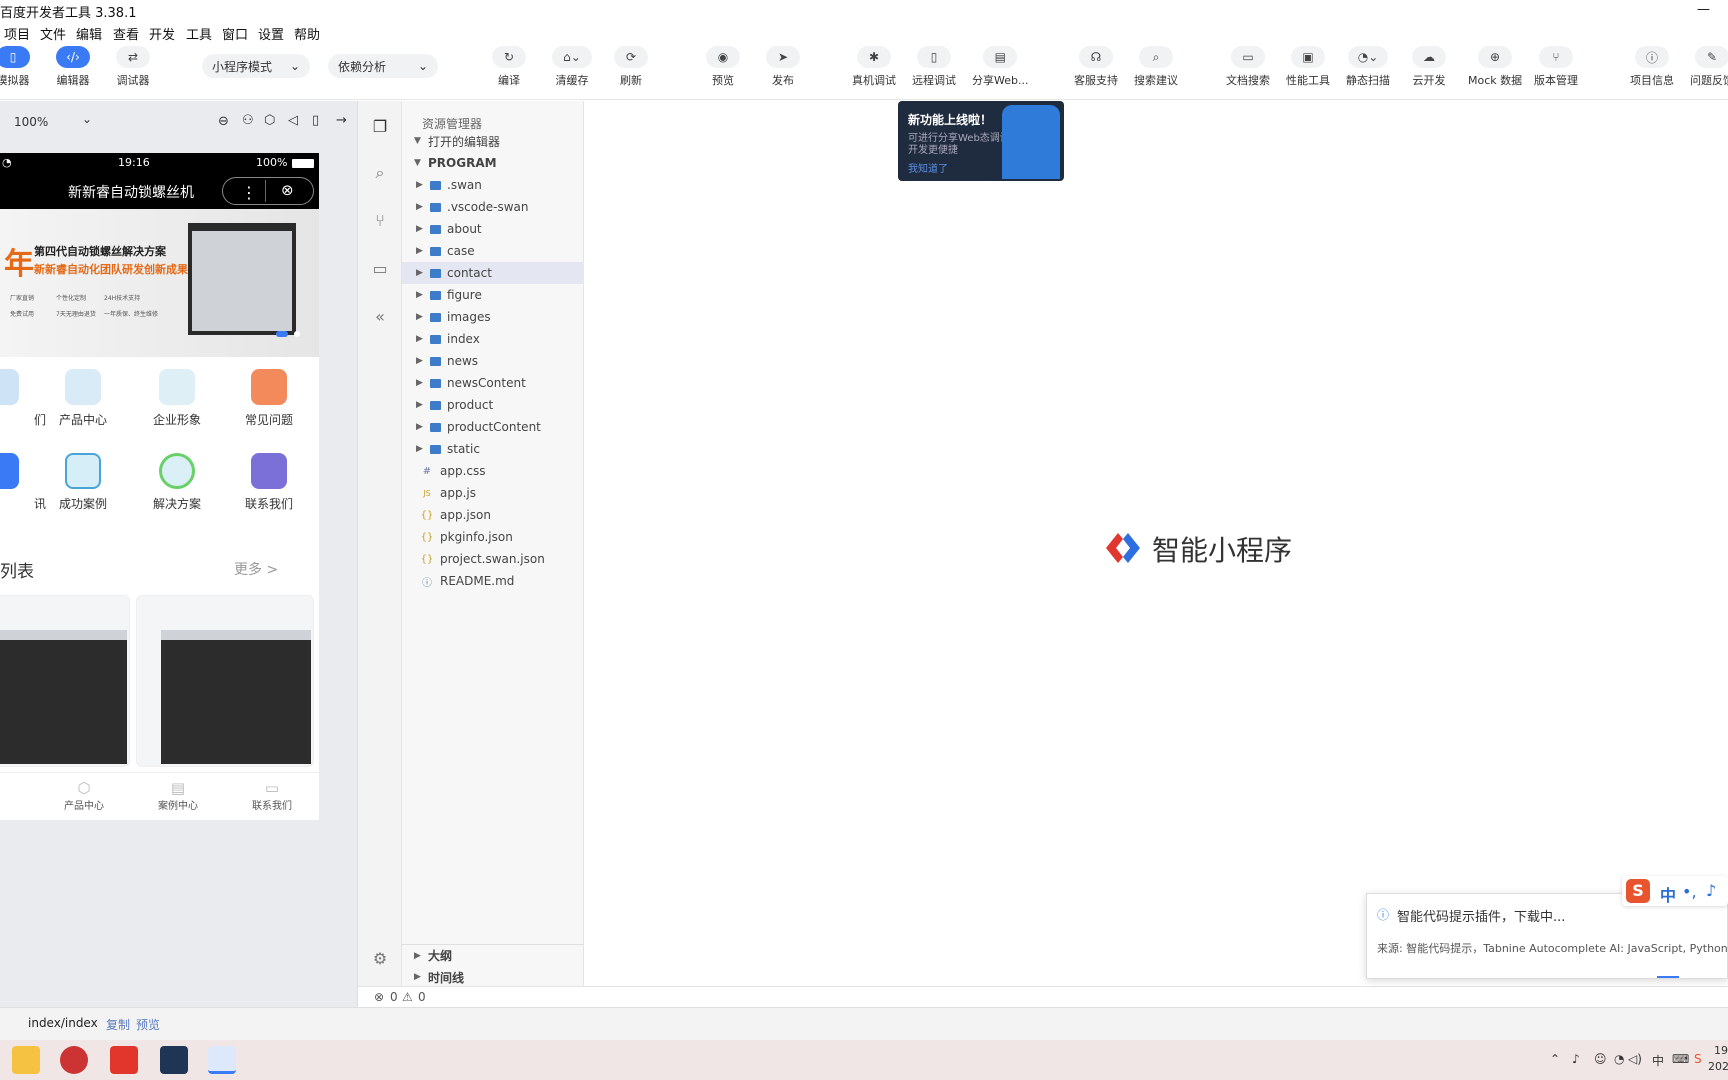  Describe the element at coordinates (493, 163) in the screenshot. I see `program-root-header: ▼ PROGRAM` at that location.